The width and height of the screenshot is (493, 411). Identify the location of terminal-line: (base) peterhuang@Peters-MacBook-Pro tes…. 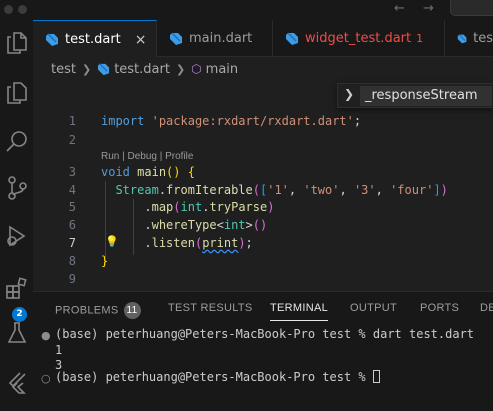
(265, 334).